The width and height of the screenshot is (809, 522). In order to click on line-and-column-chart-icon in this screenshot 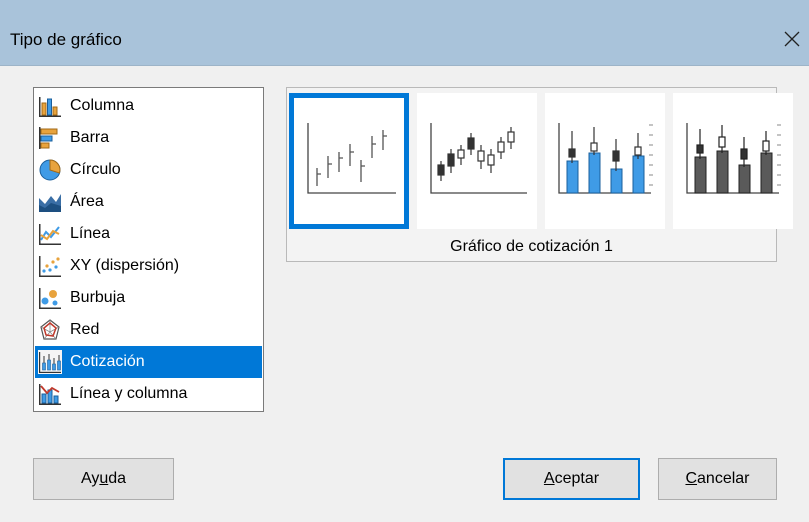, I will do `click(50, 394)`.